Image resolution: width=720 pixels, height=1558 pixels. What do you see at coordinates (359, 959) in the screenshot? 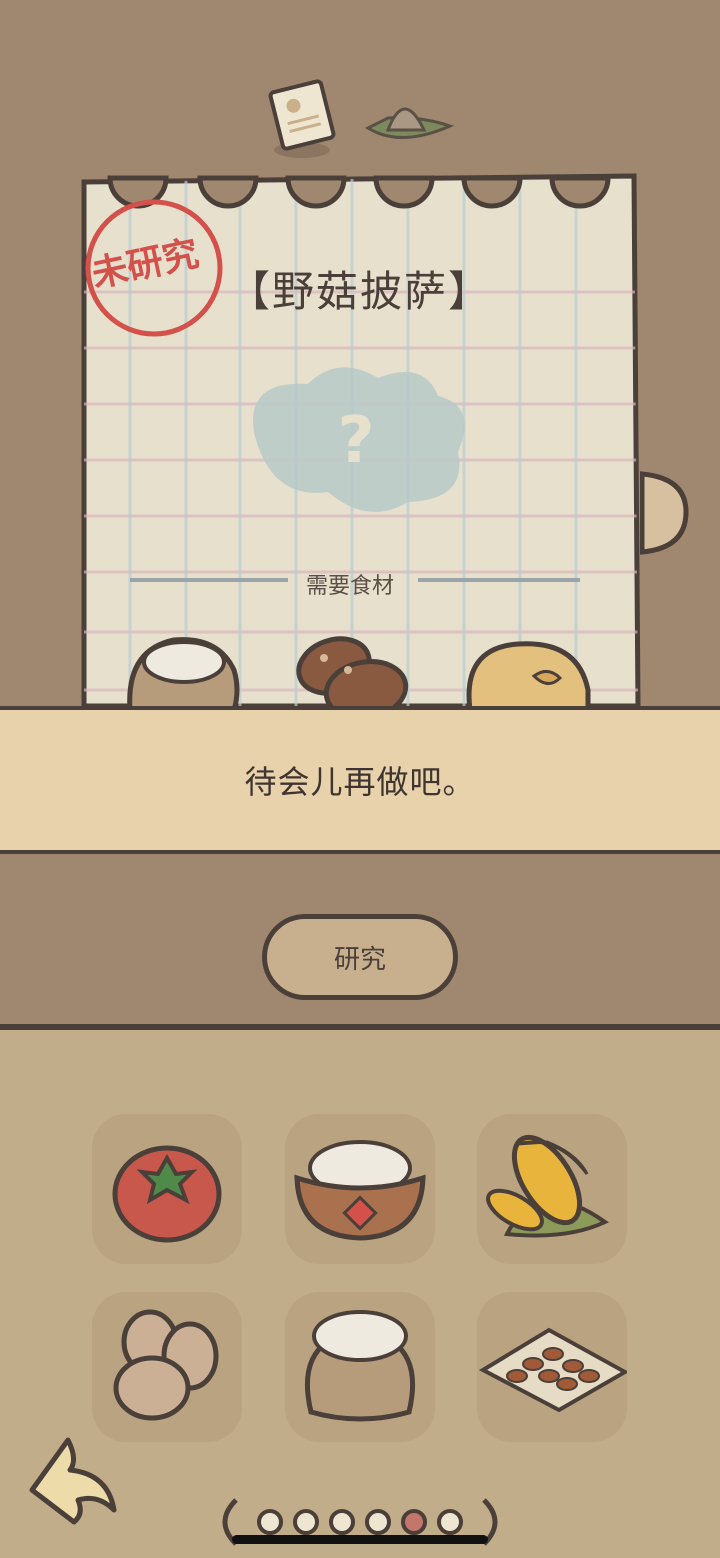
I see `research-button-label: 研究` at bounding box center [359, 959].